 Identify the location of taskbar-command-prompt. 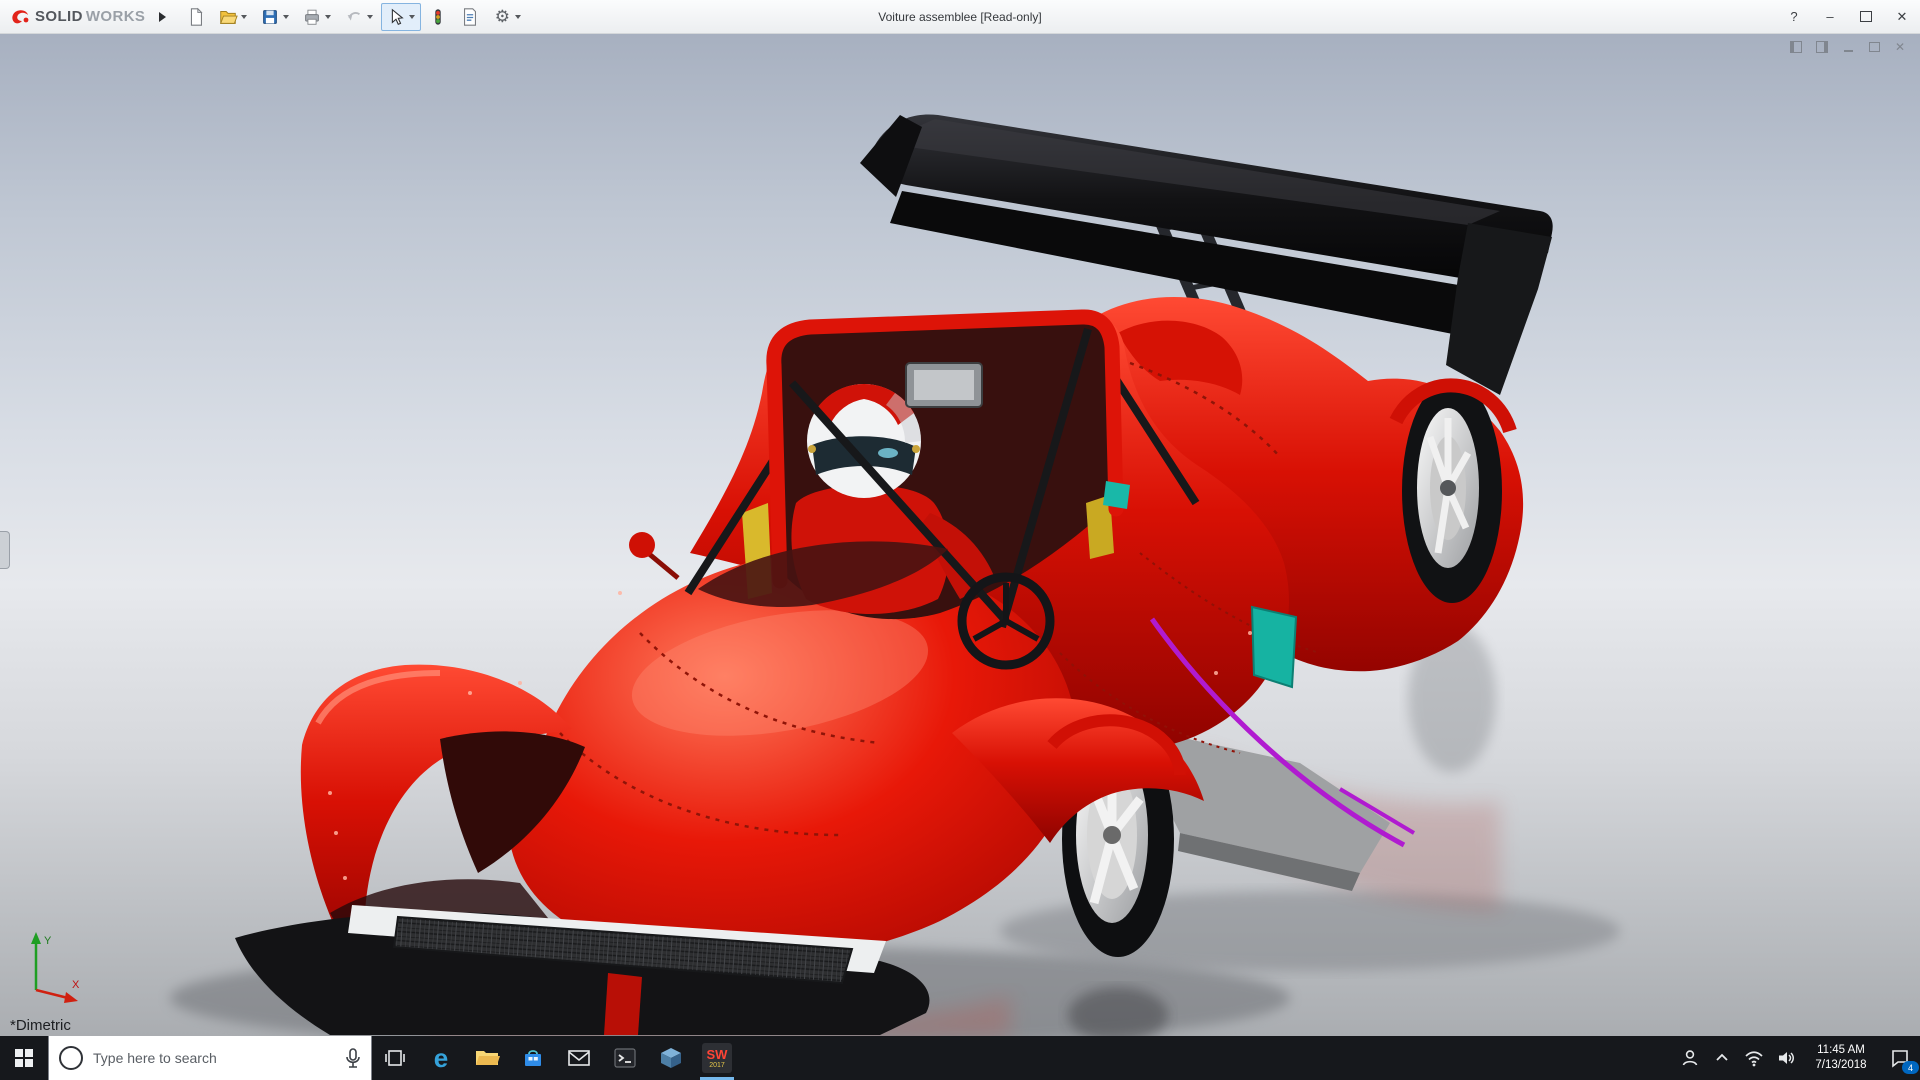
(625, 1058).